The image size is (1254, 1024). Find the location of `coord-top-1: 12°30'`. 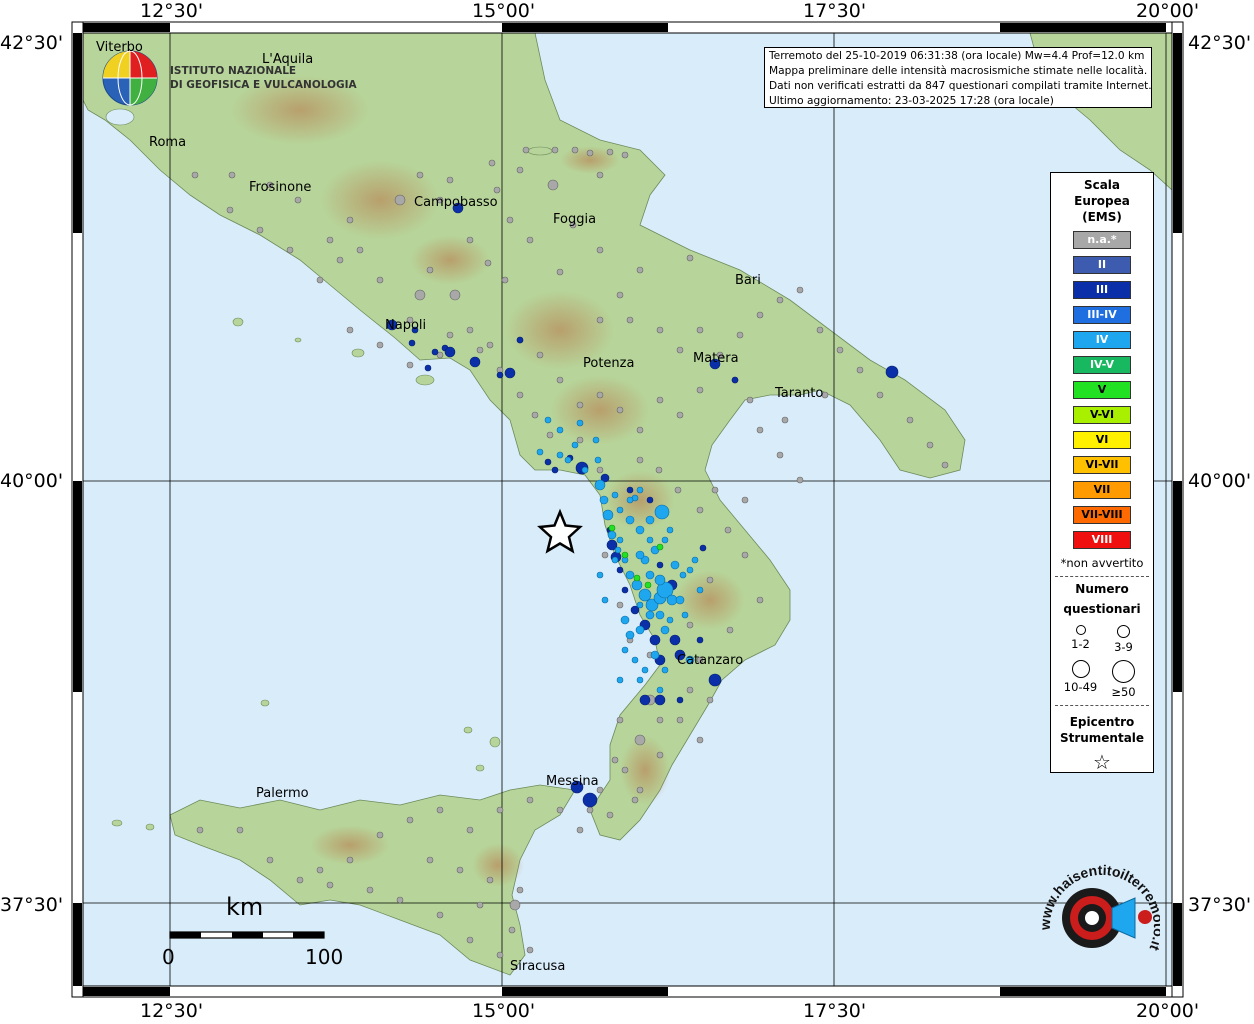

coord-top-1: 12°30' is located at coordinates (172, 11).